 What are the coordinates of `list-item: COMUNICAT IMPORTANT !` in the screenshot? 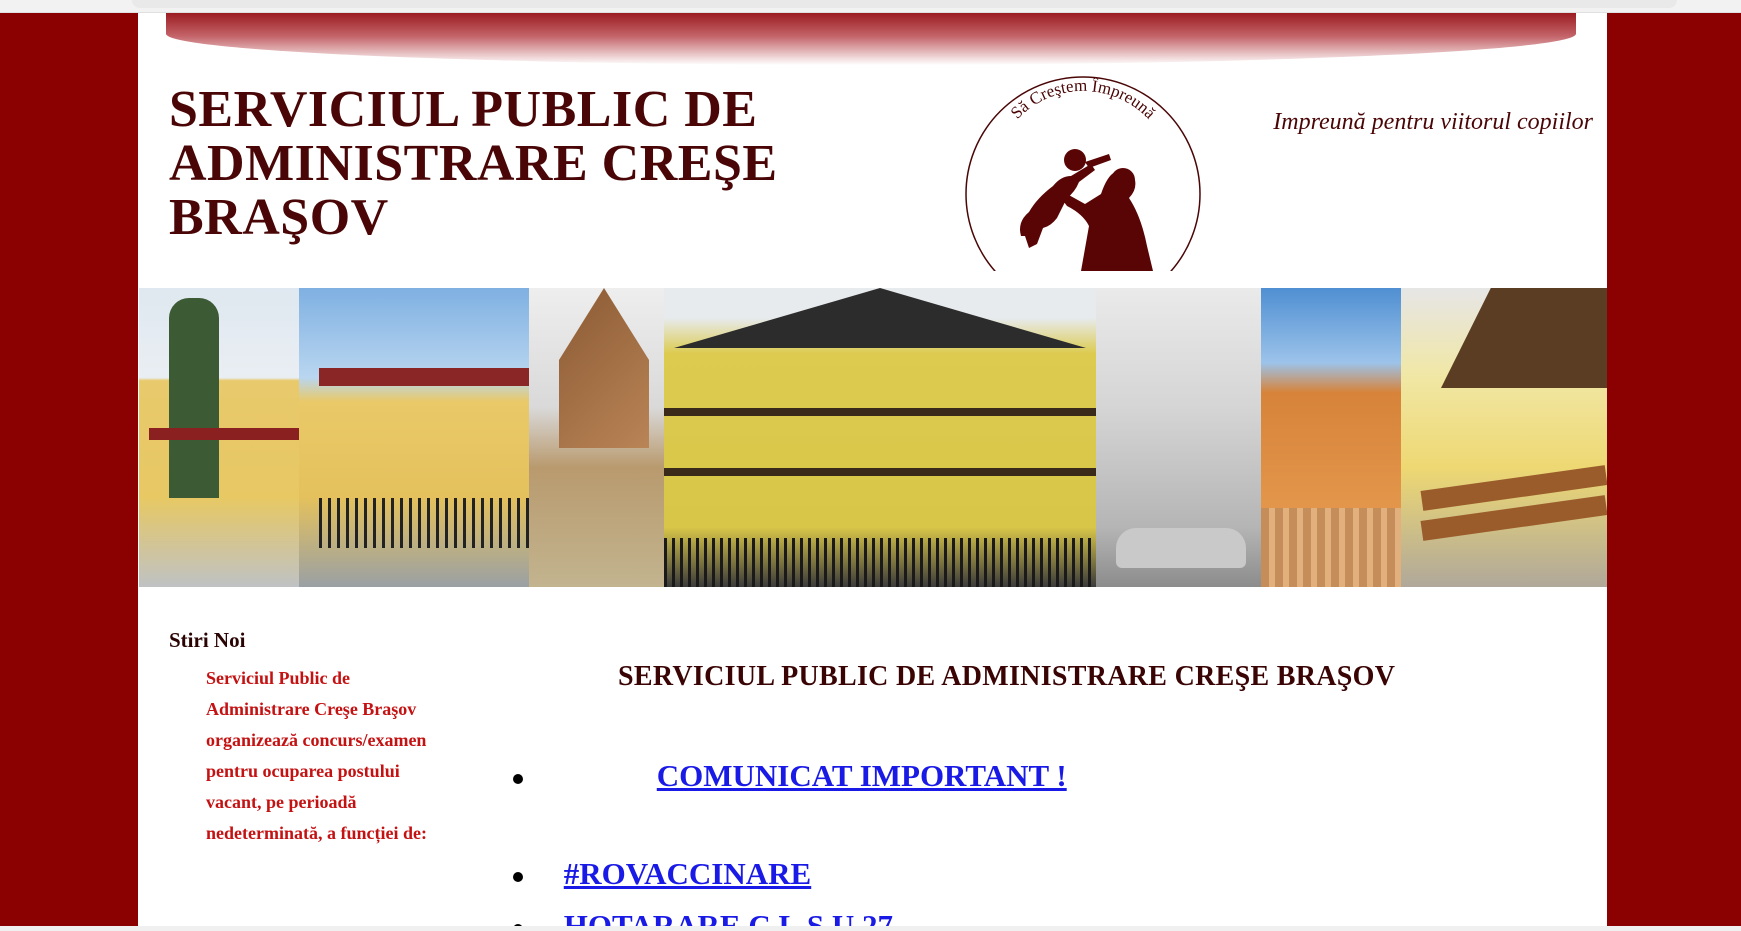 It's located at (790, 776).